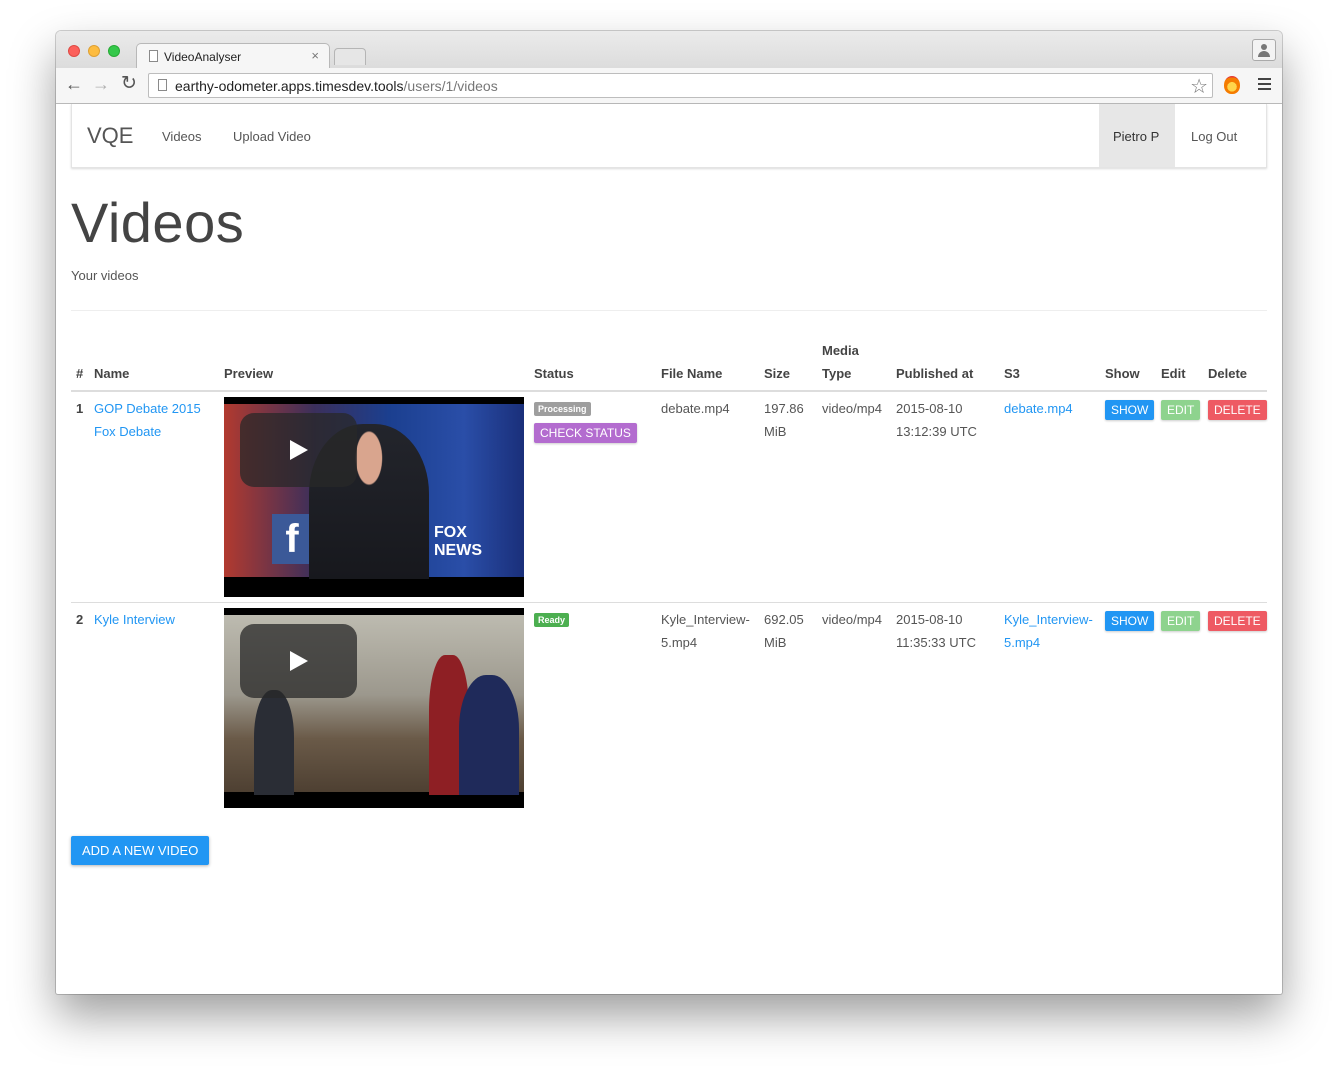  Describe the element at coordinates (1038, 408) in the screenshot. I see `s3-link: debate.mp4` at that location.